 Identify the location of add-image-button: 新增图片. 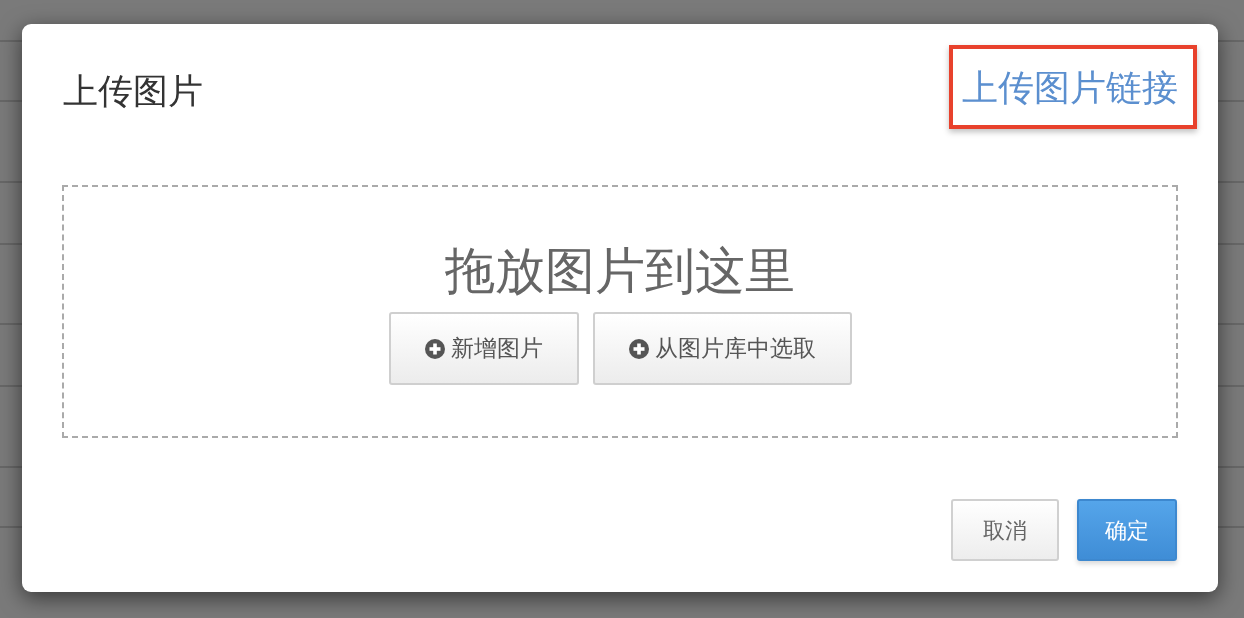
(483, 348).